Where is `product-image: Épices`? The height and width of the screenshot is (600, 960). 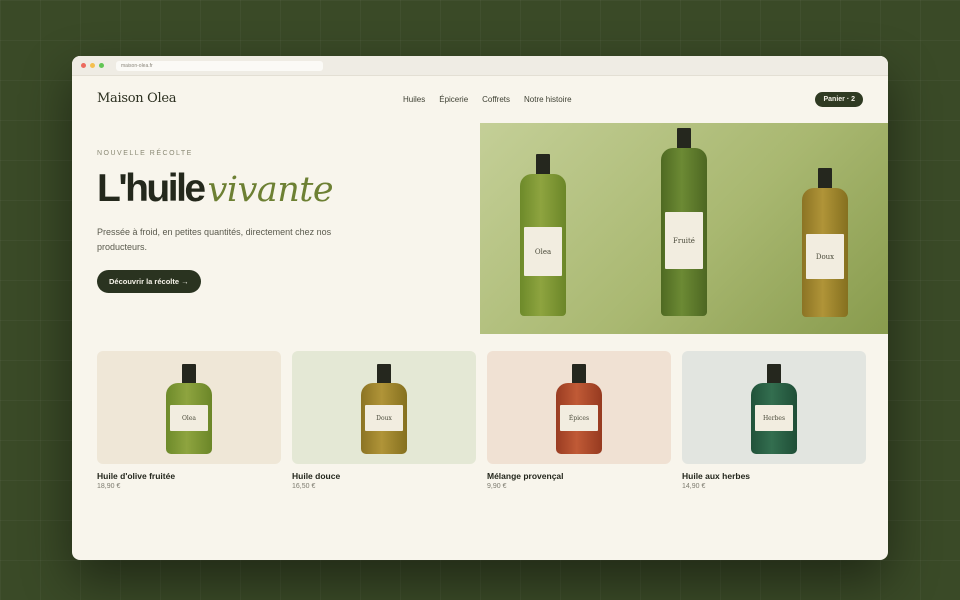
product-image: Épices is located at coordinates (579, 407).